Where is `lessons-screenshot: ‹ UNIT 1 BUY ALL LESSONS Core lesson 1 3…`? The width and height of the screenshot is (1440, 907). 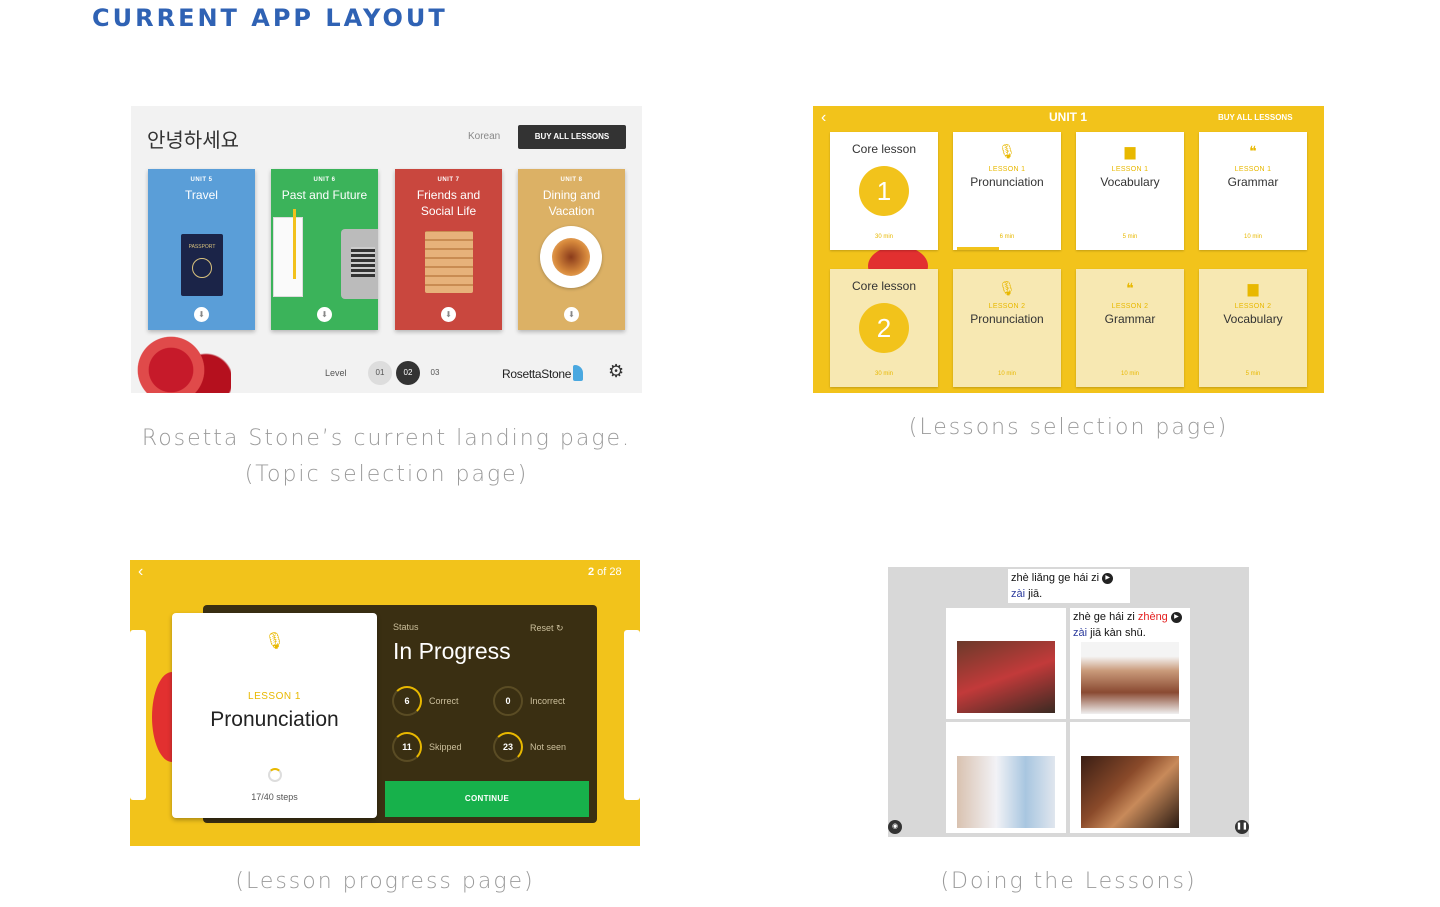 lessons-screenshot: ‹ UNIT 1 BUY ALL LESSONS Core lesson 1 3… is located at coordinates (1068, 249).